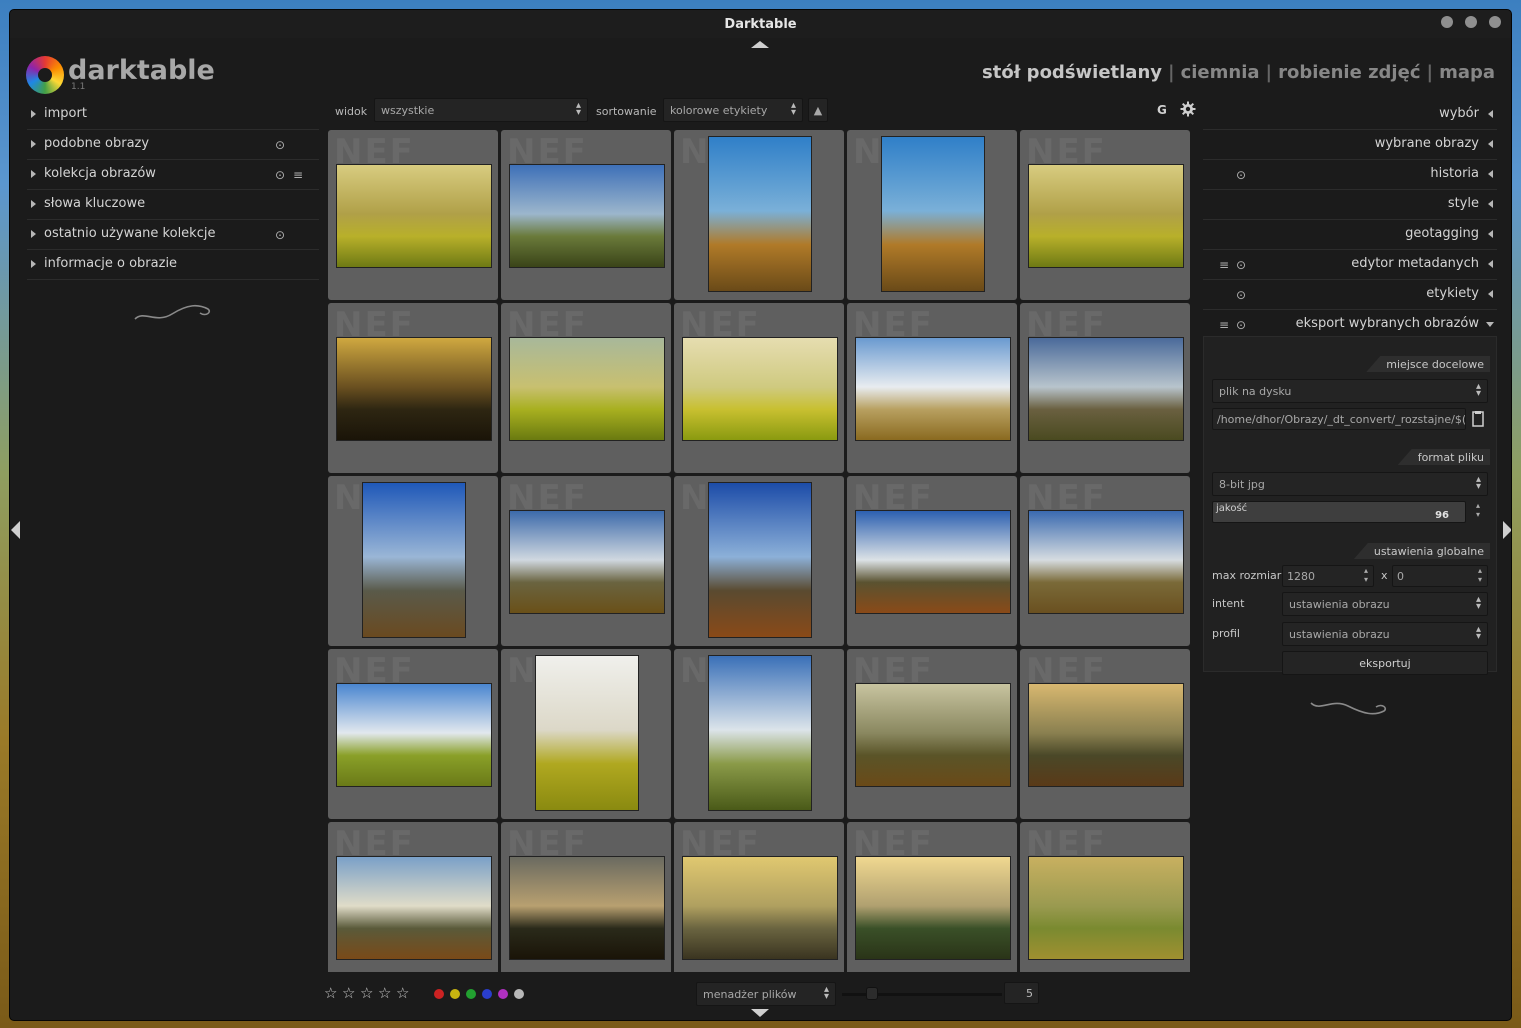 This screenshot has width=1521, height=1028. Describe the element at coordinates (1366, 575) in the screenshot. I see `width-spin-icon: ▴ ▾` at that location.